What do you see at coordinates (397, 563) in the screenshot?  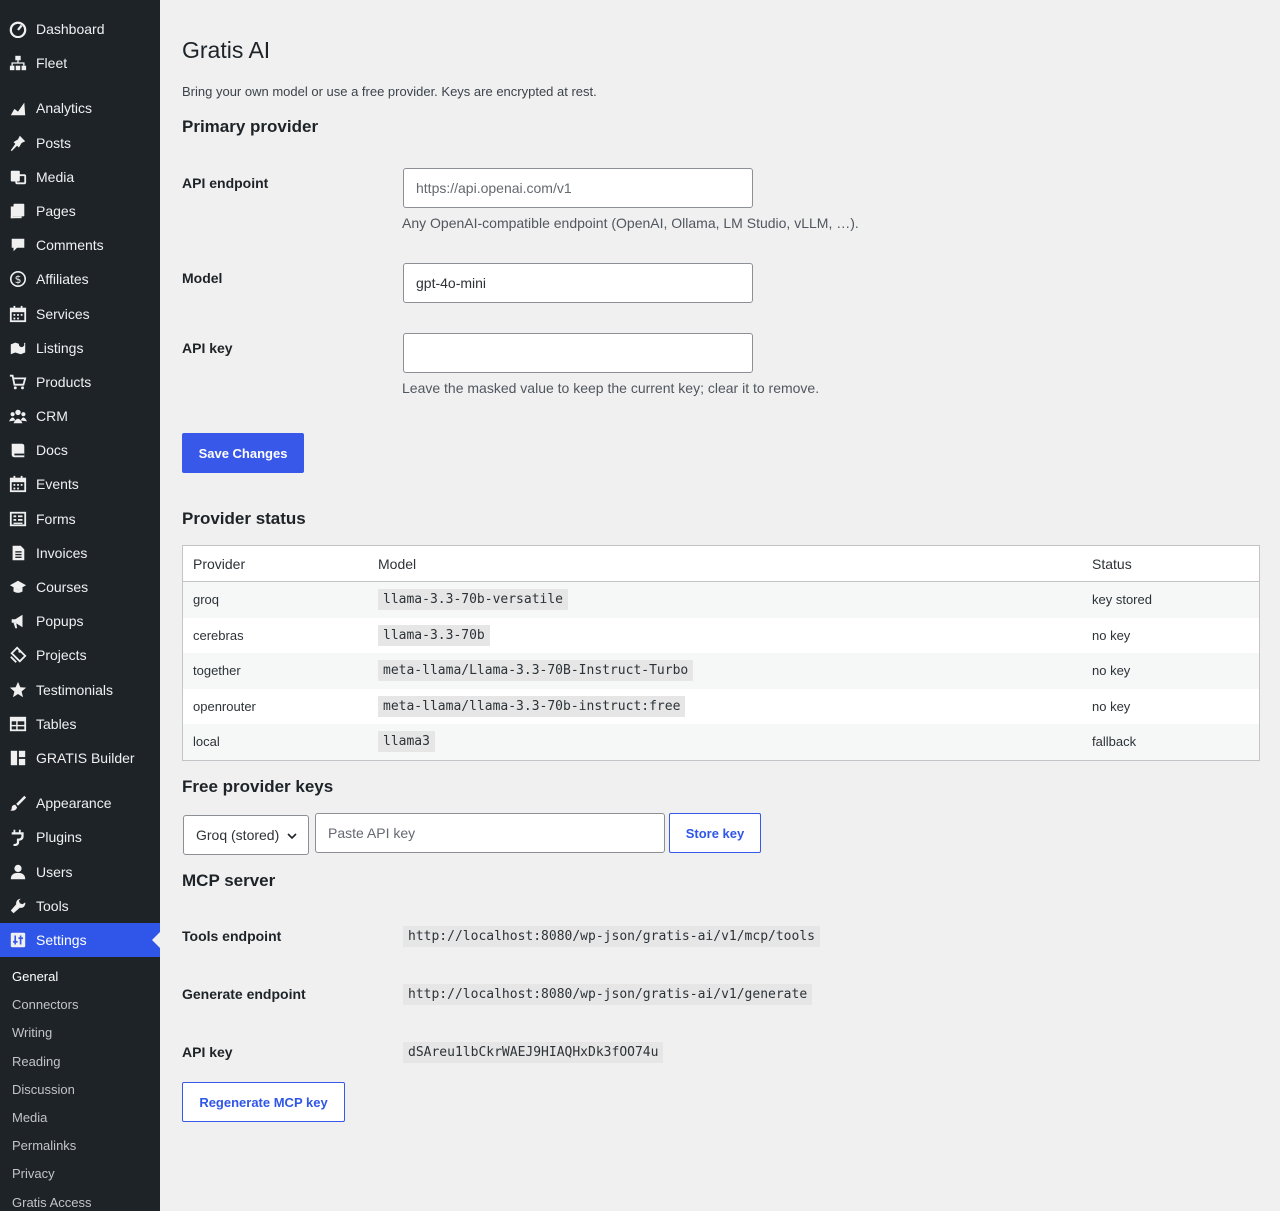 I see `column-header-model: Model` at bounding box center [397, 563].